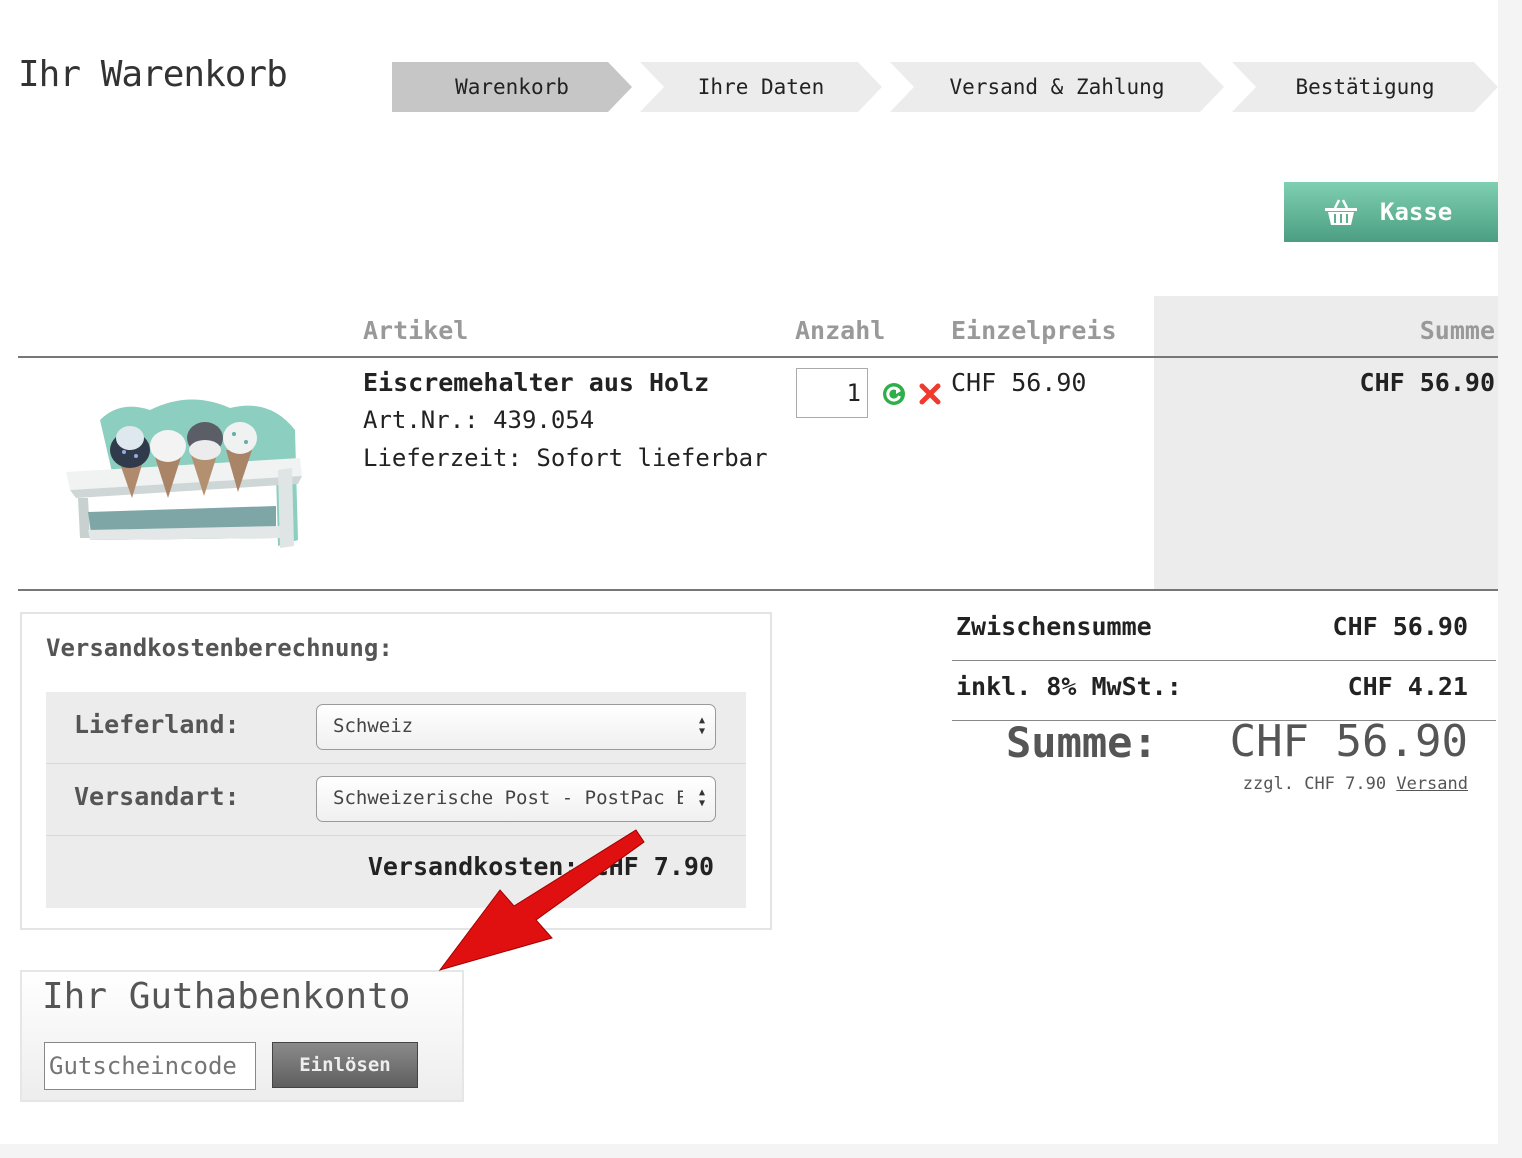  I want to click on shipping-country-row: Lieferland: Schweiz ▲ ▼, so click(396, 728).